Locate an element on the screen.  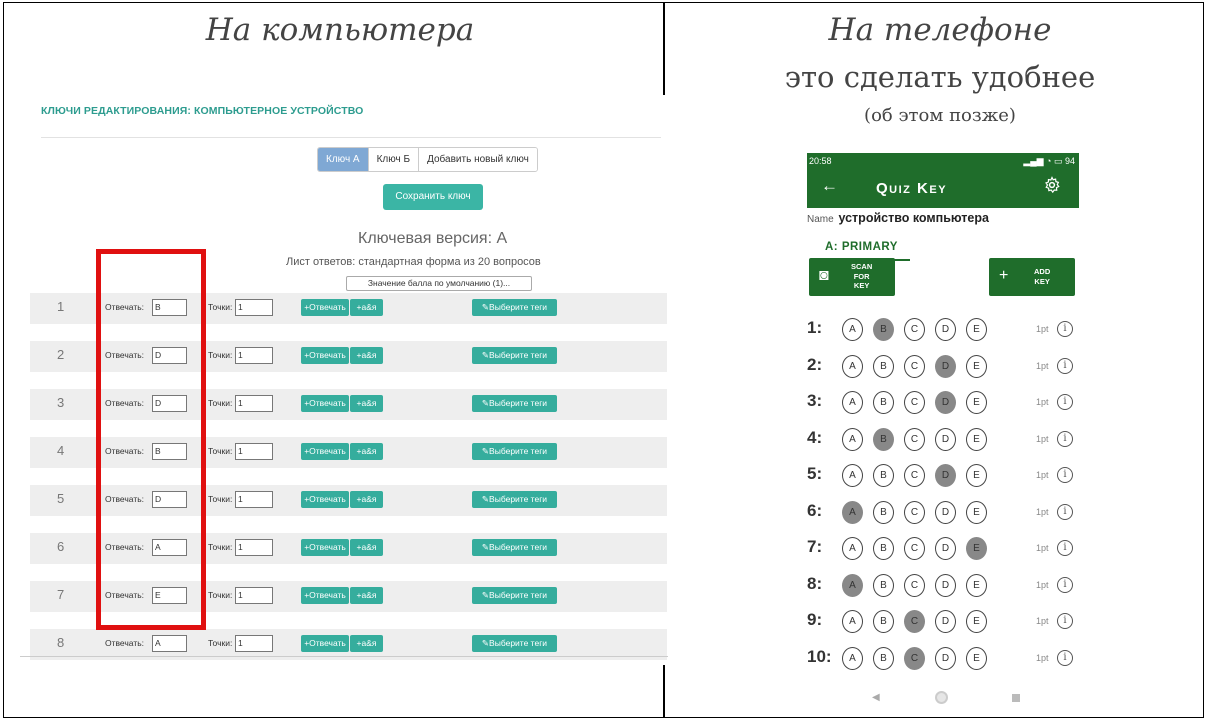
scan-for-key-button: ◙ SCAN FOR KEY is located at coordinates (852, 277).